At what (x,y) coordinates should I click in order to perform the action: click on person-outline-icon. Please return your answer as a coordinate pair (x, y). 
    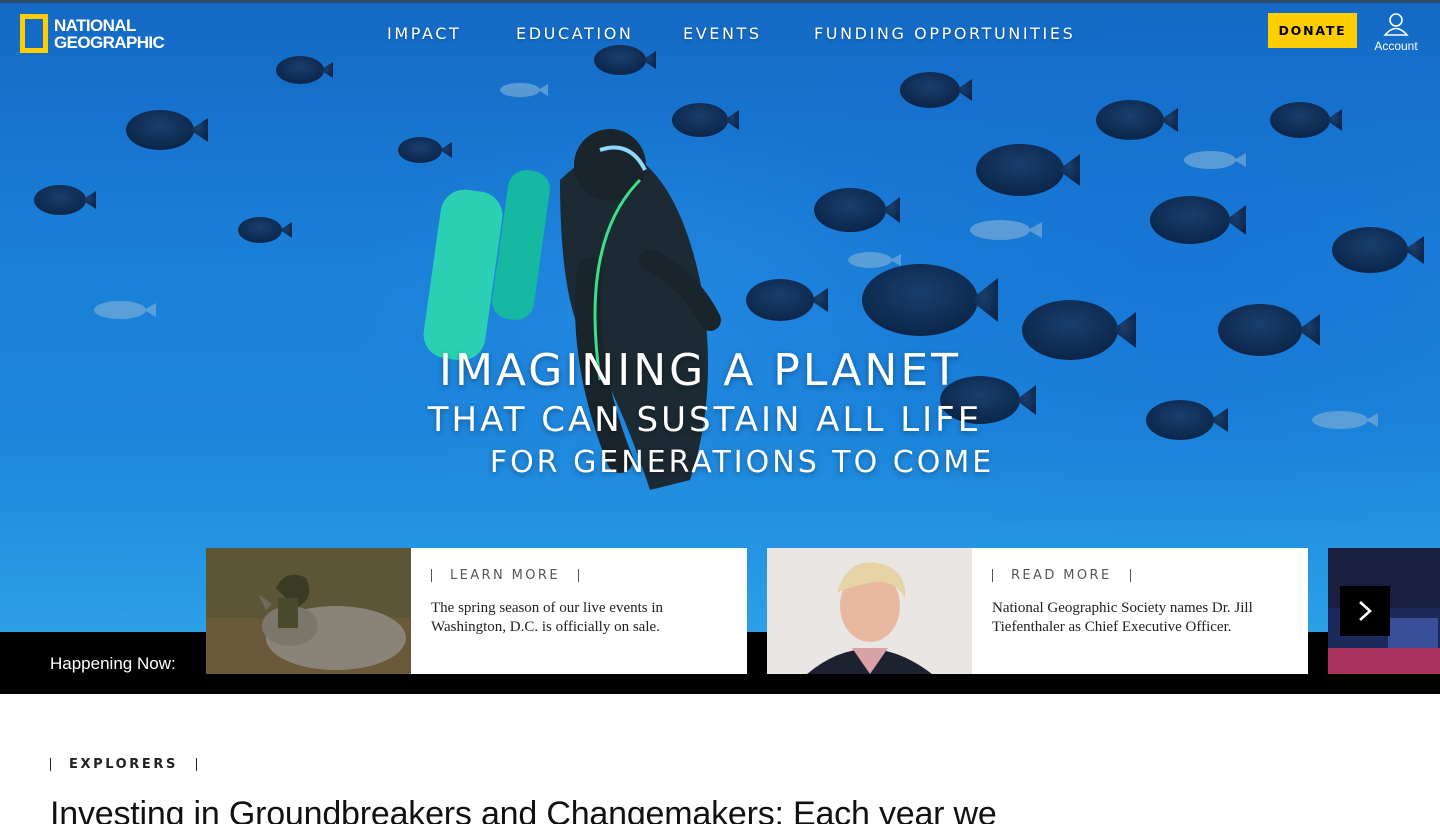
    Looking at the image, I should click on (1396, 24).